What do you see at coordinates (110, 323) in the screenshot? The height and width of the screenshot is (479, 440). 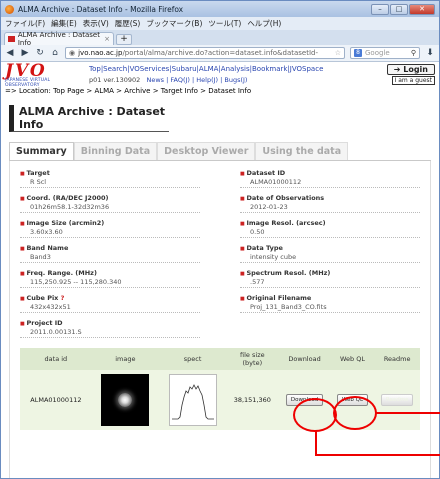 I see `field-label: Project ID` at bounding box center [110, 323].